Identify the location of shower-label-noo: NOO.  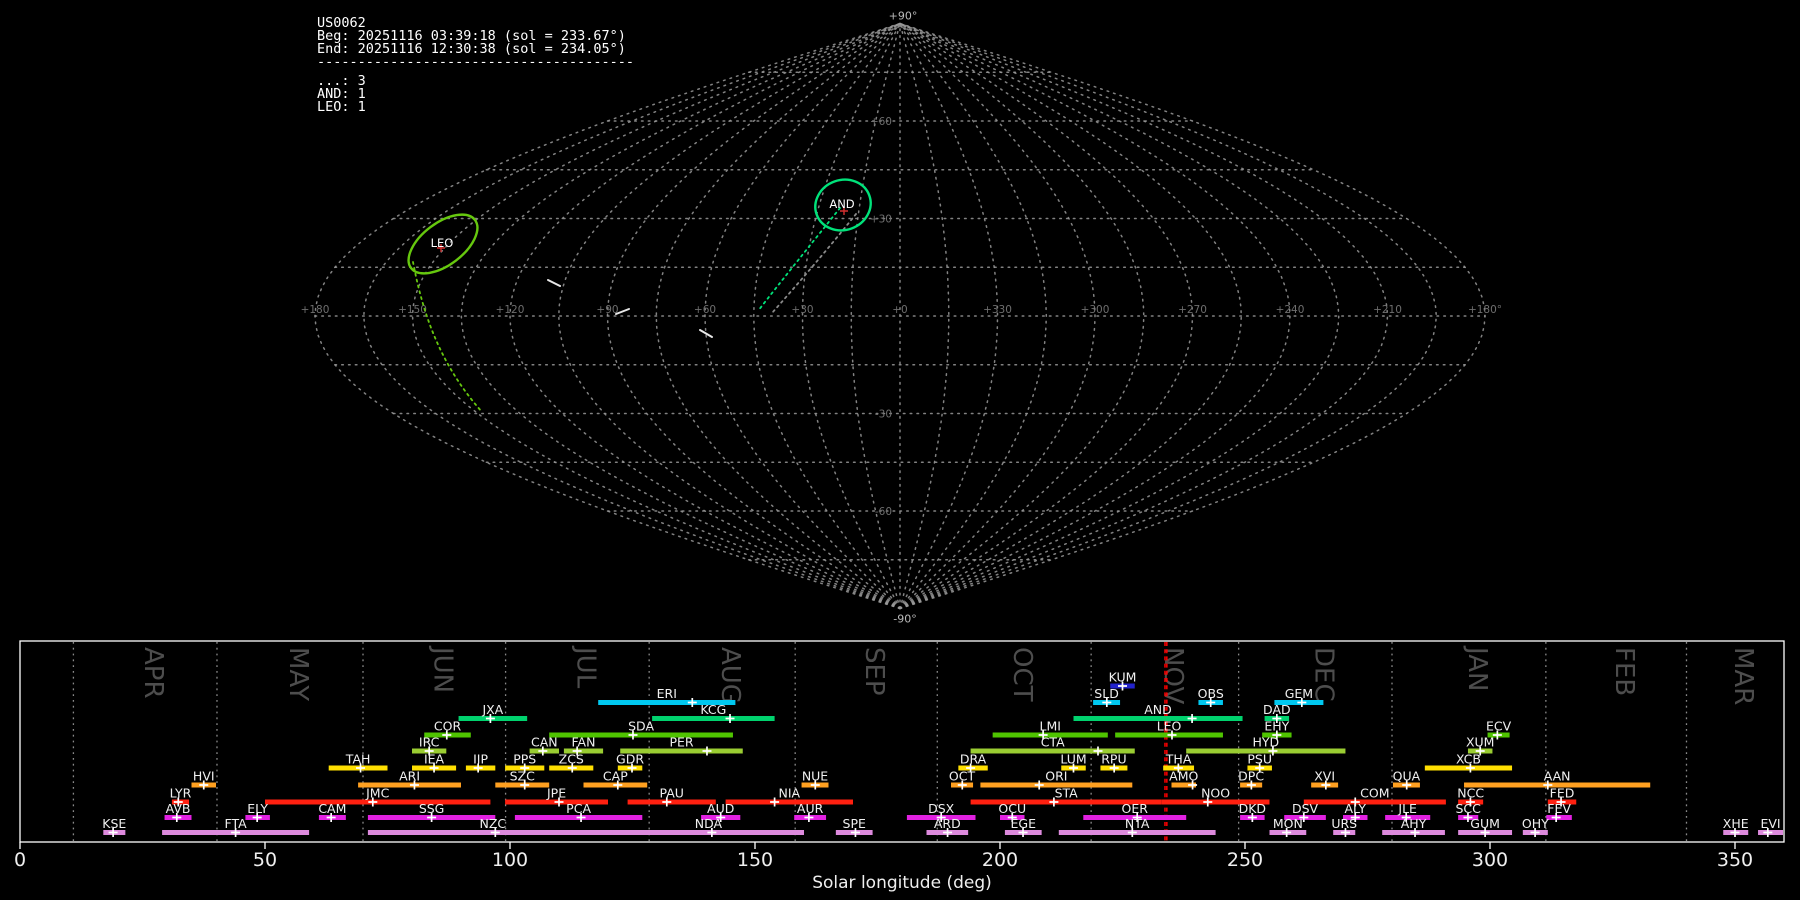
(1215, 793).